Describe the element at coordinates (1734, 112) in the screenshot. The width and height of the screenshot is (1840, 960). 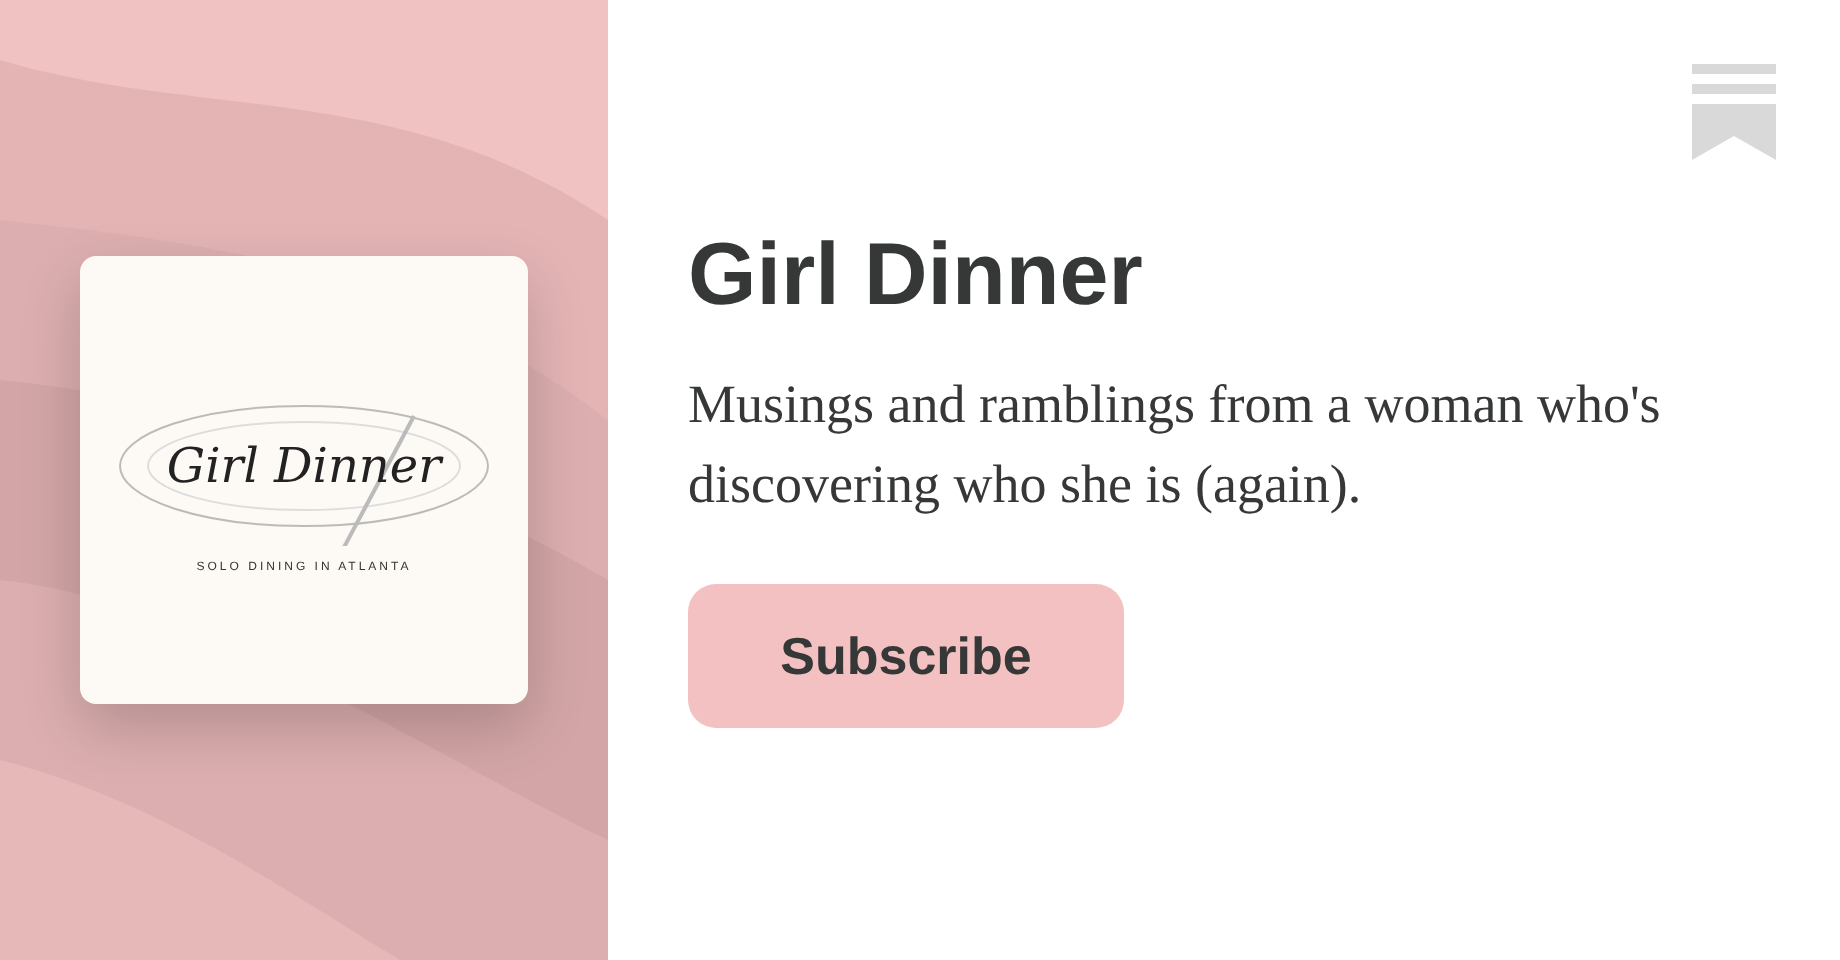
I see `bookmark-icon` at that location.